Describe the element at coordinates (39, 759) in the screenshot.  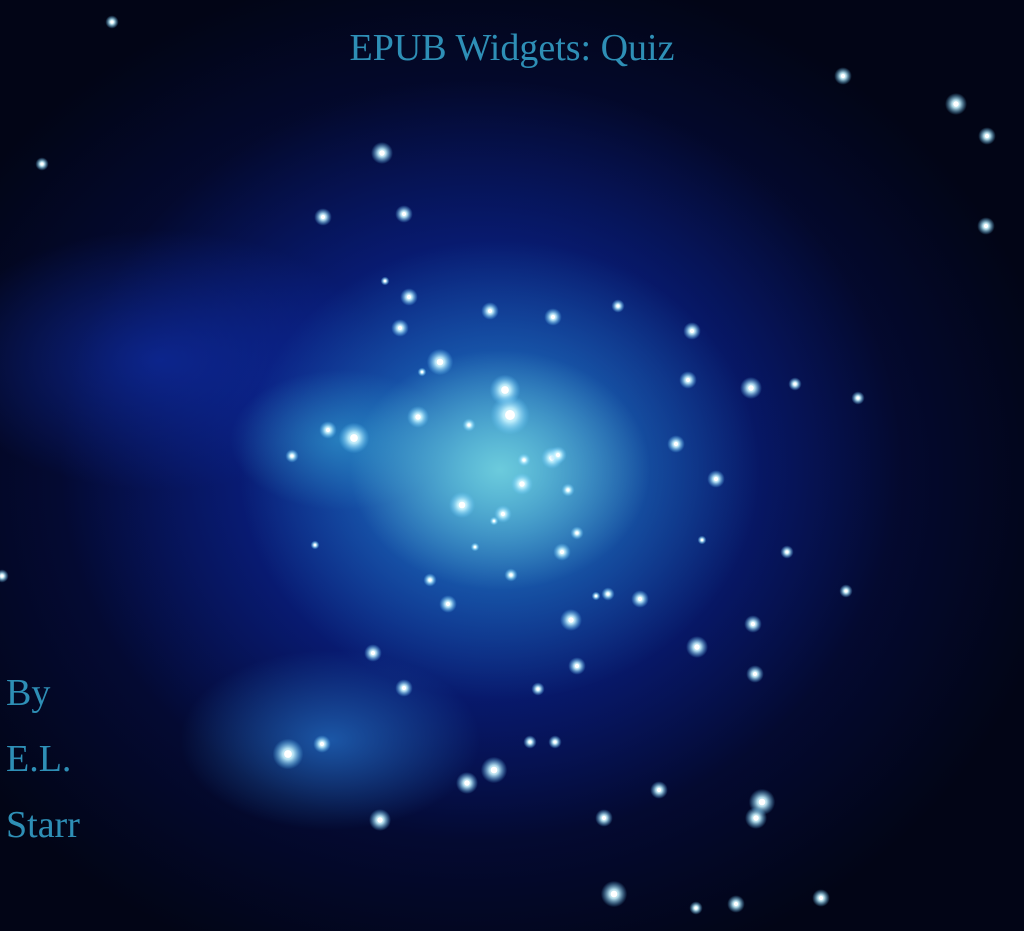
I see `author-line-initials: E.L.` at that location.